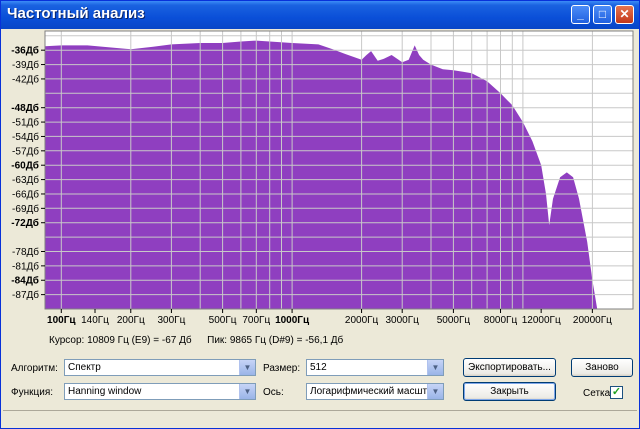 The width and height of the screenshot is (640, 429). I want to click on x-tick-label: 8000Гц, so click(501, 320).